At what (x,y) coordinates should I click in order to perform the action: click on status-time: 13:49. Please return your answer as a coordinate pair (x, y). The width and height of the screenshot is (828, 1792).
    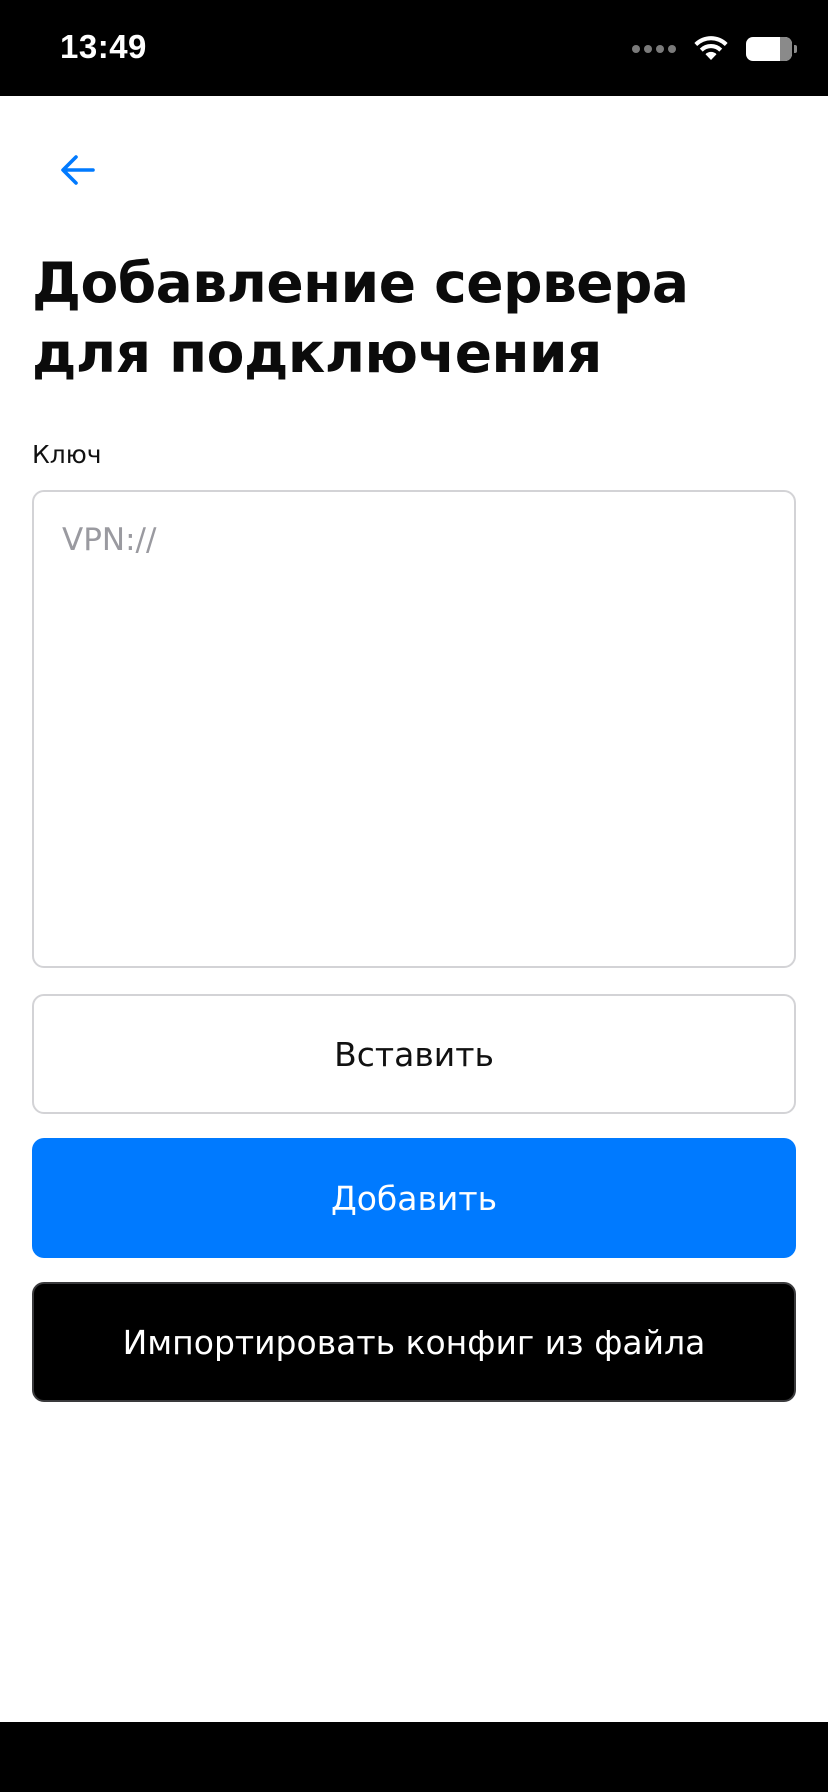
    Looking at the image, I should click on (103, 46).